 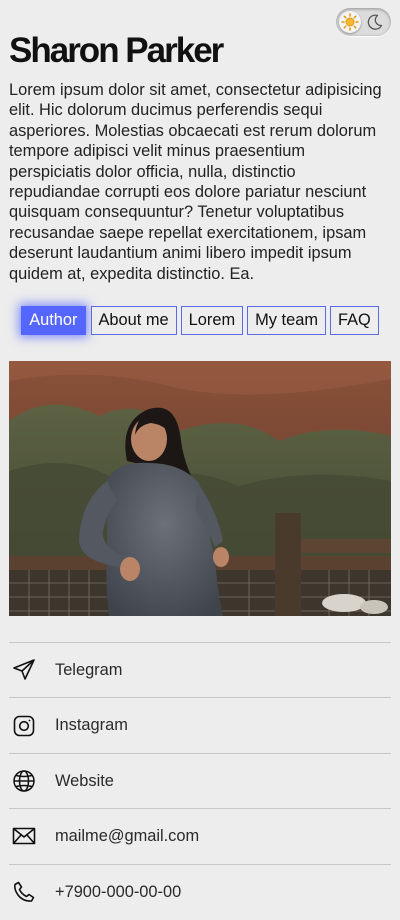 I want to click on tab-faq: FAQ, so click(x=354, y=321).